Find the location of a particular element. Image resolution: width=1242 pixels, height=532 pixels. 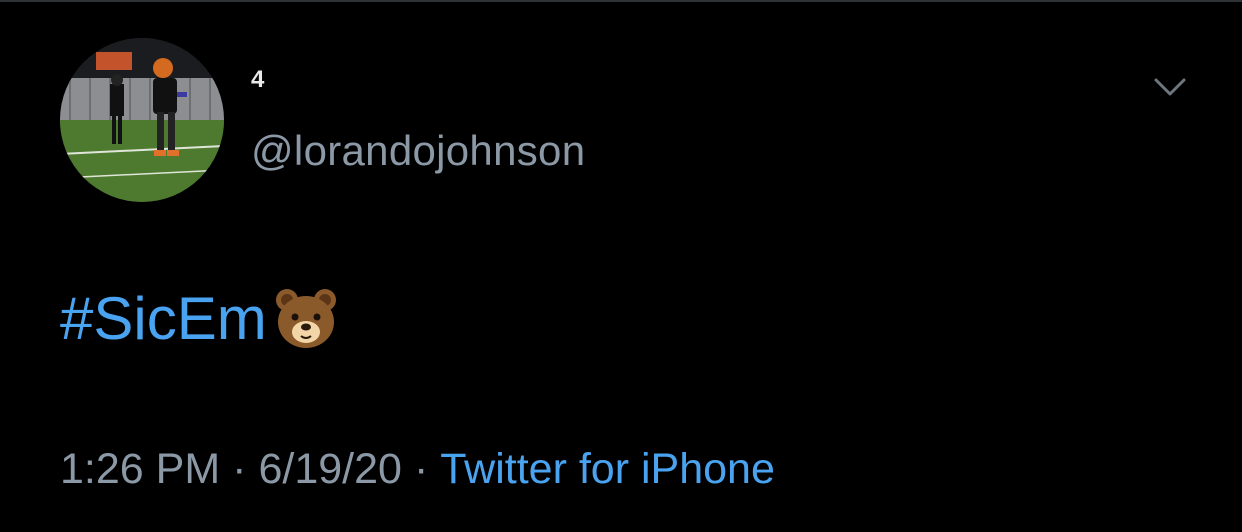

tweet-meta: 1:26 PM · 6/19/20 · Twitter for iPhone is located at coordinates (417, 469).